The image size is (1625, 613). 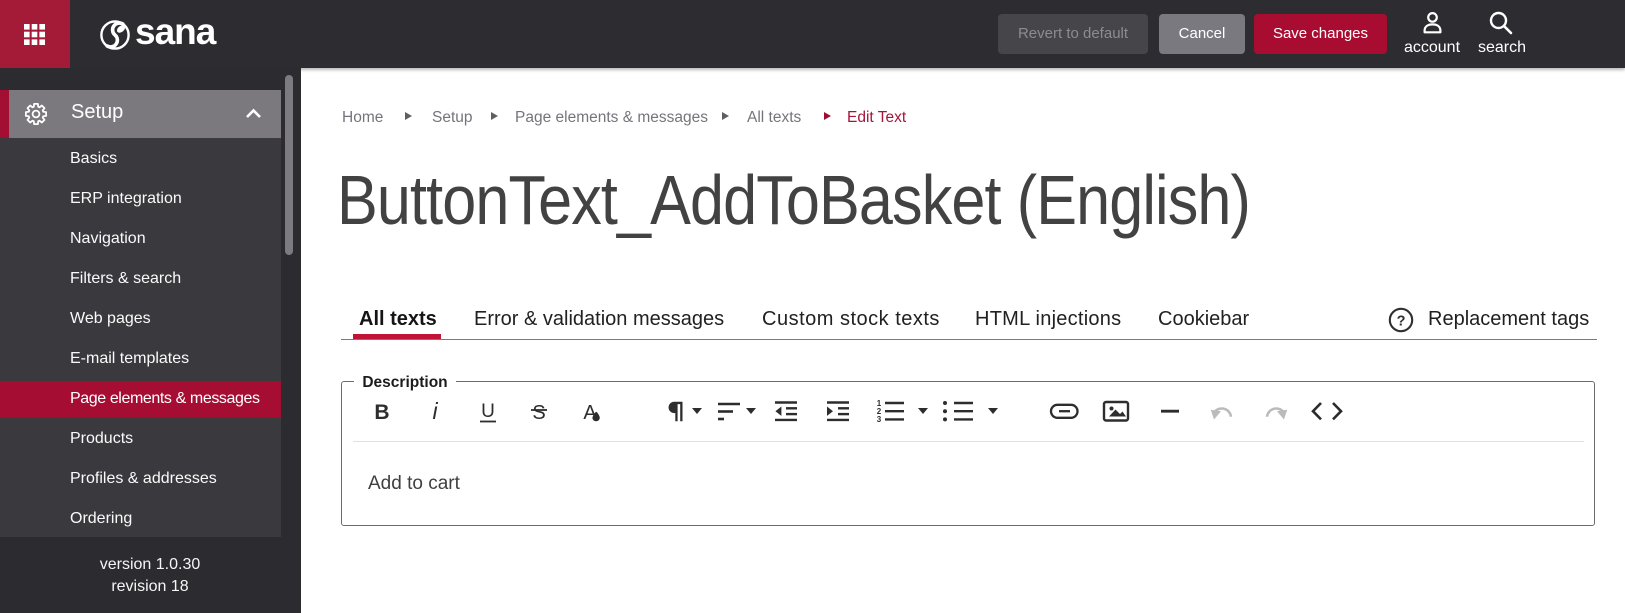 I want to click on svg-text: i, so click(x=435, y=411).